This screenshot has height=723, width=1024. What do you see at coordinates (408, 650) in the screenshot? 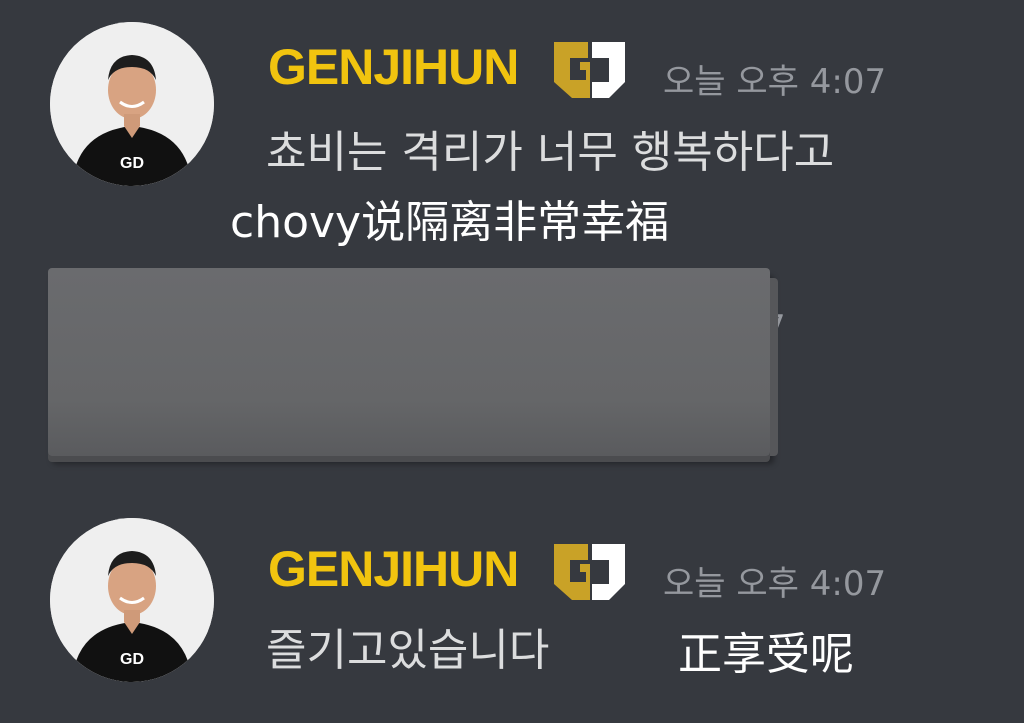
I see `message-text: 즐기고있습니다` at bounding box center [408, 650].